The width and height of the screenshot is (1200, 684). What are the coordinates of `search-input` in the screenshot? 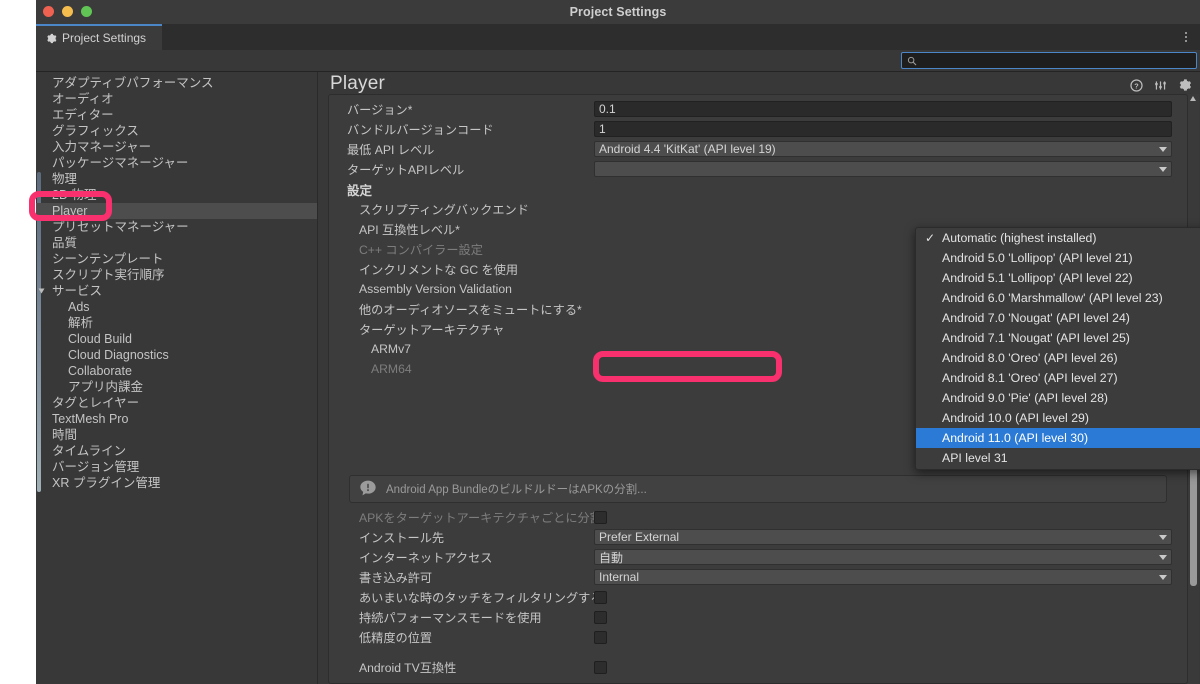 It's located at (1058, 60).